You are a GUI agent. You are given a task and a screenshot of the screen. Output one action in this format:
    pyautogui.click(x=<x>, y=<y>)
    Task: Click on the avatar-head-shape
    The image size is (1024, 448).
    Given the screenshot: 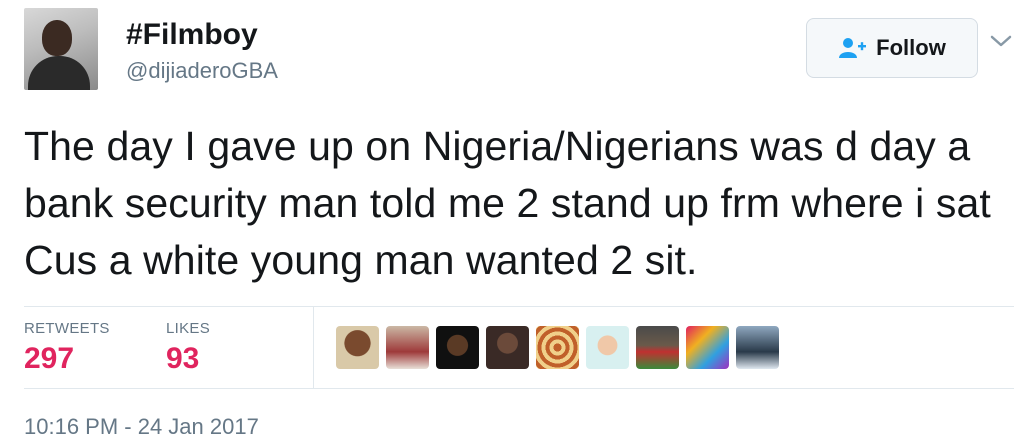 What is the action you would take?
    pyautogui.click(x=57, y=38)
    